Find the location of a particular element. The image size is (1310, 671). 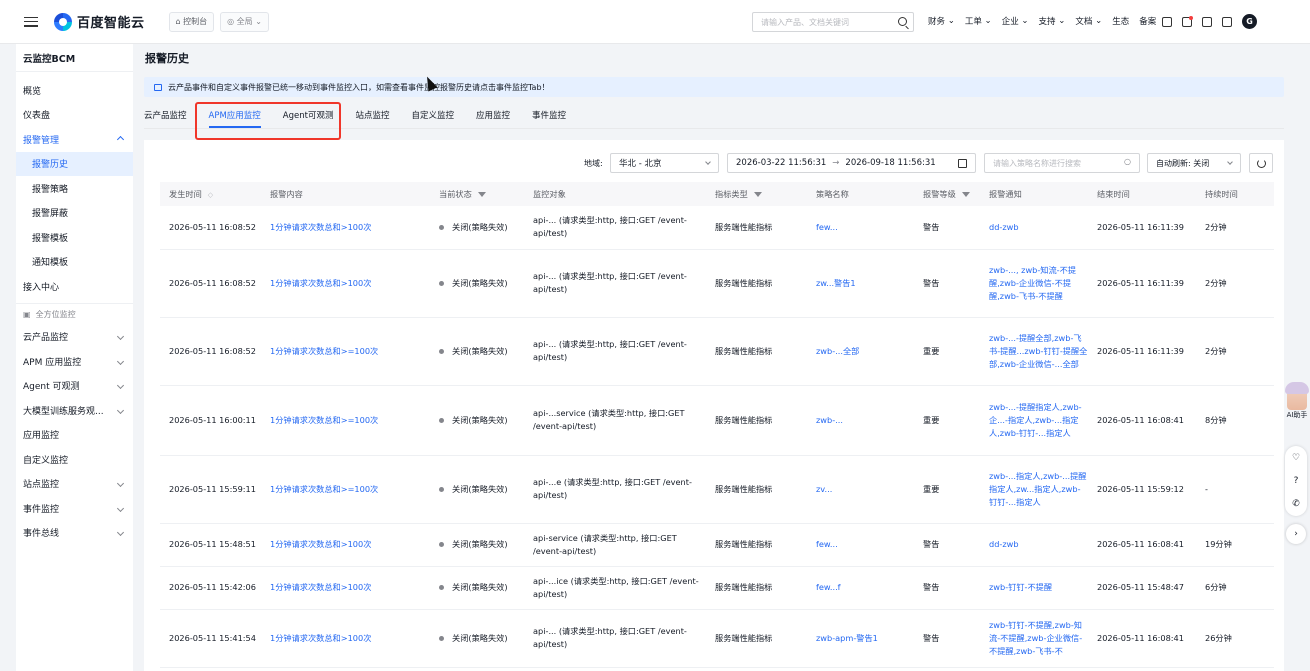

help-icon: ? is located at coordinates (1296, 481).